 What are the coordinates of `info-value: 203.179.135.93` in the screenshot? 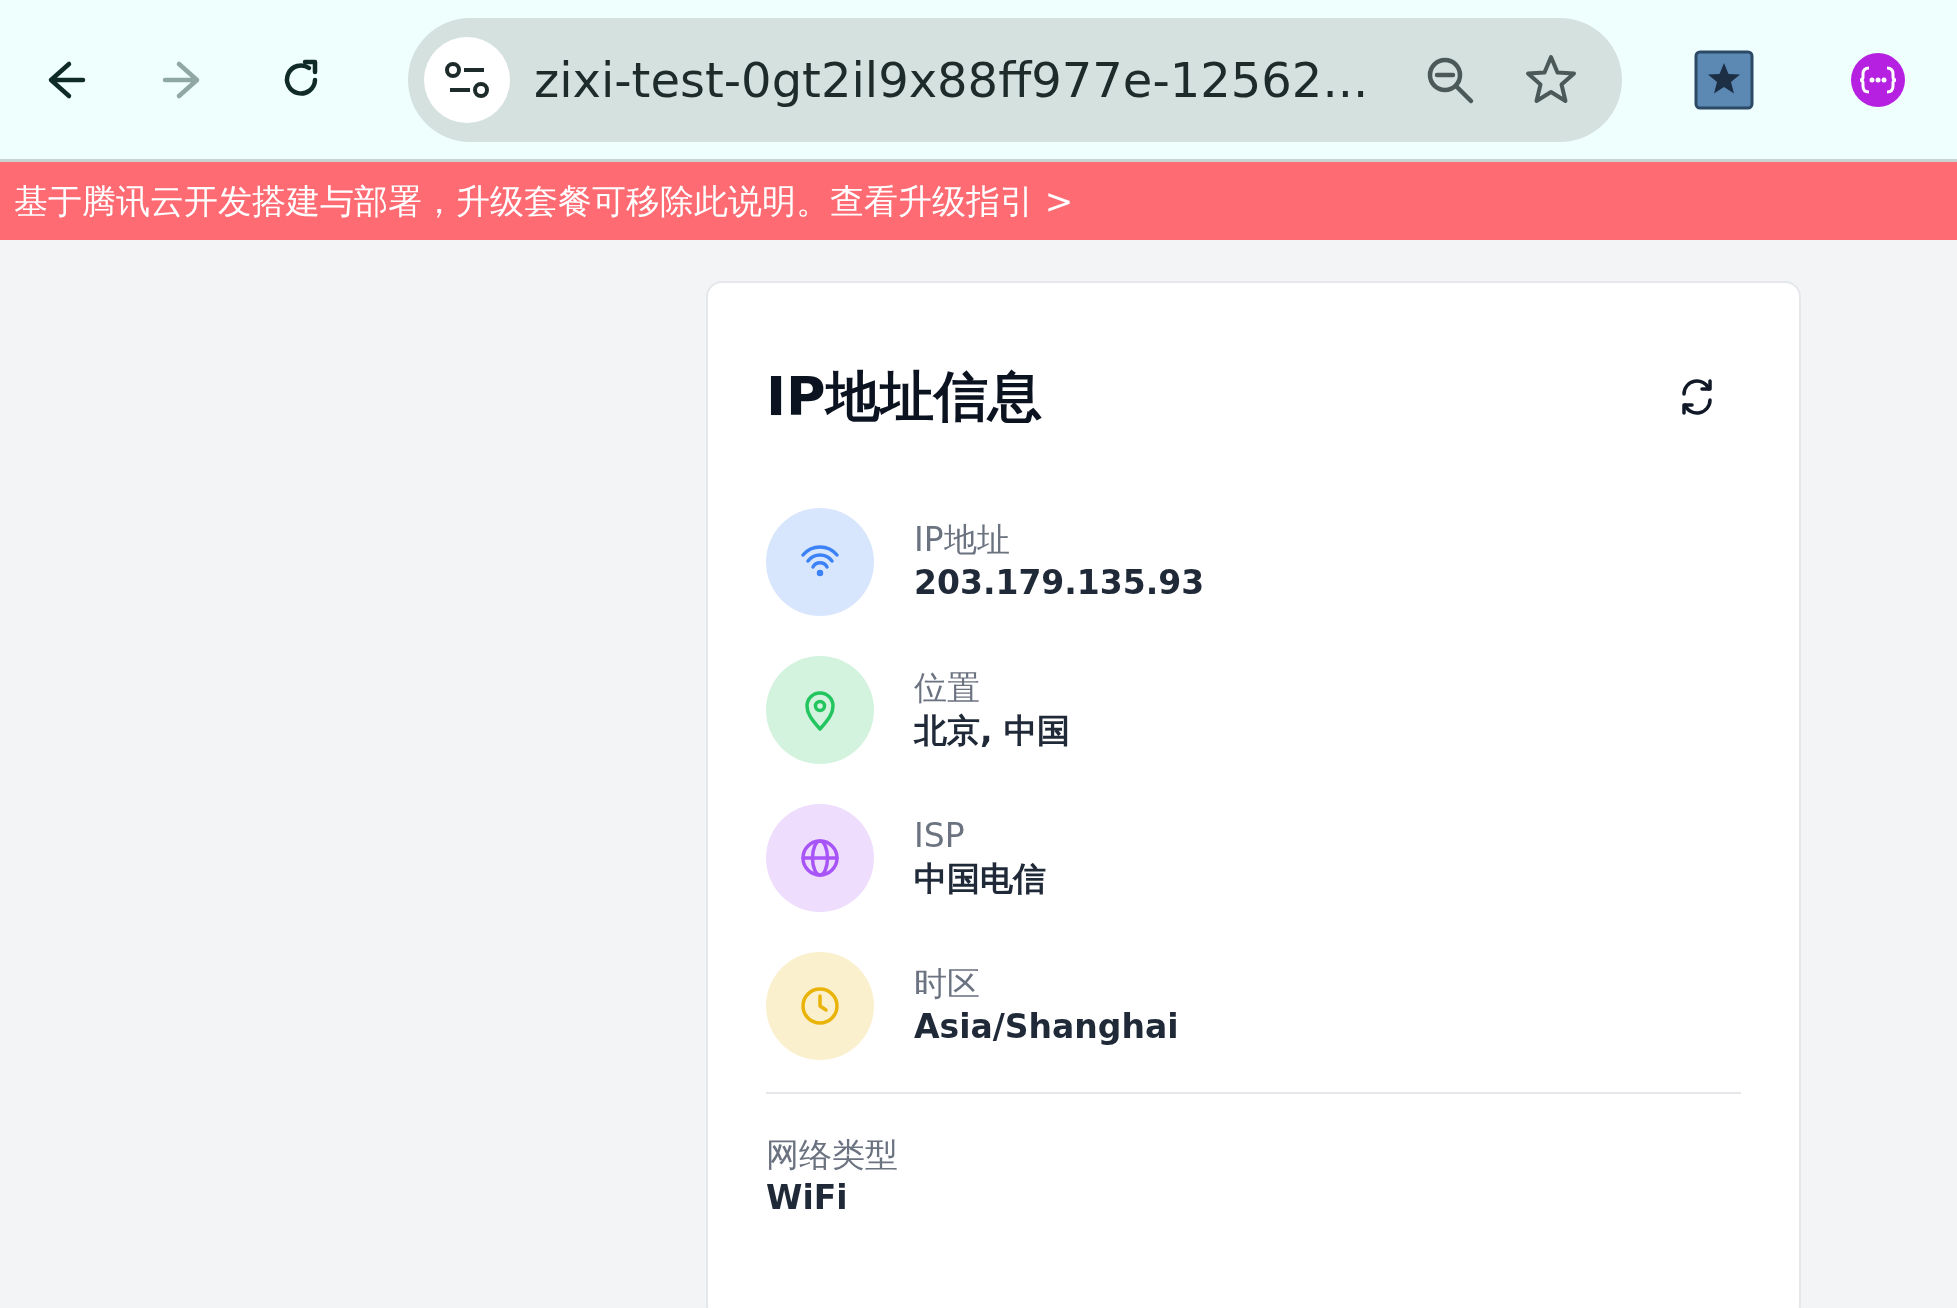 It's located at (1059, 582).